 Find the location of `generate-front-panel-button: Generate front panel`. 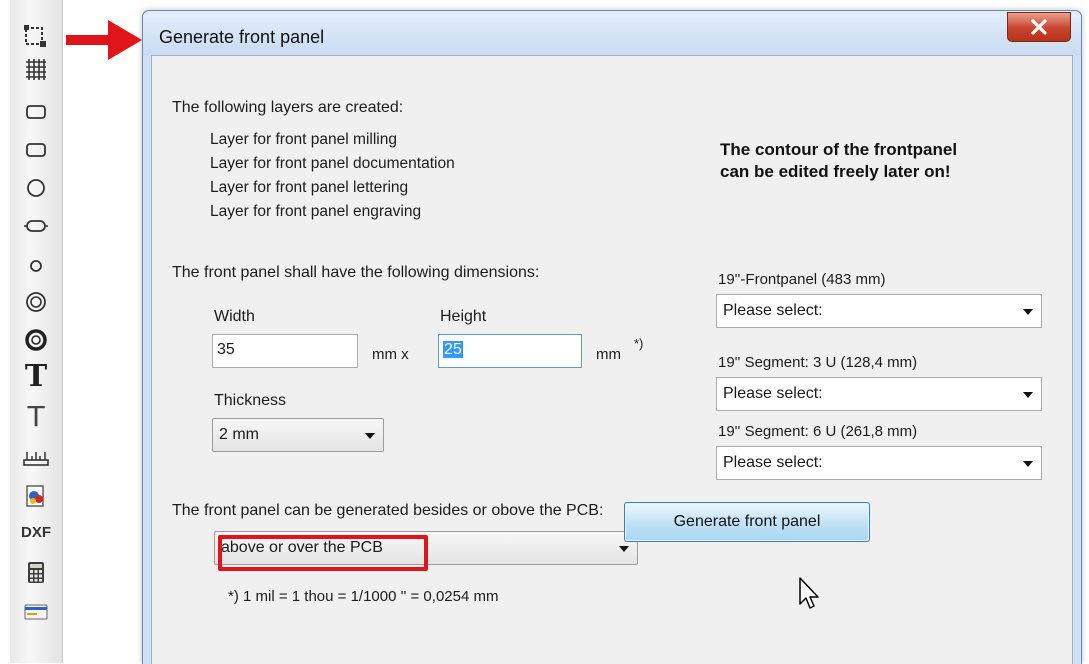

generate-front-panel-button: Generate front panel is located at coordinates (747, 522).